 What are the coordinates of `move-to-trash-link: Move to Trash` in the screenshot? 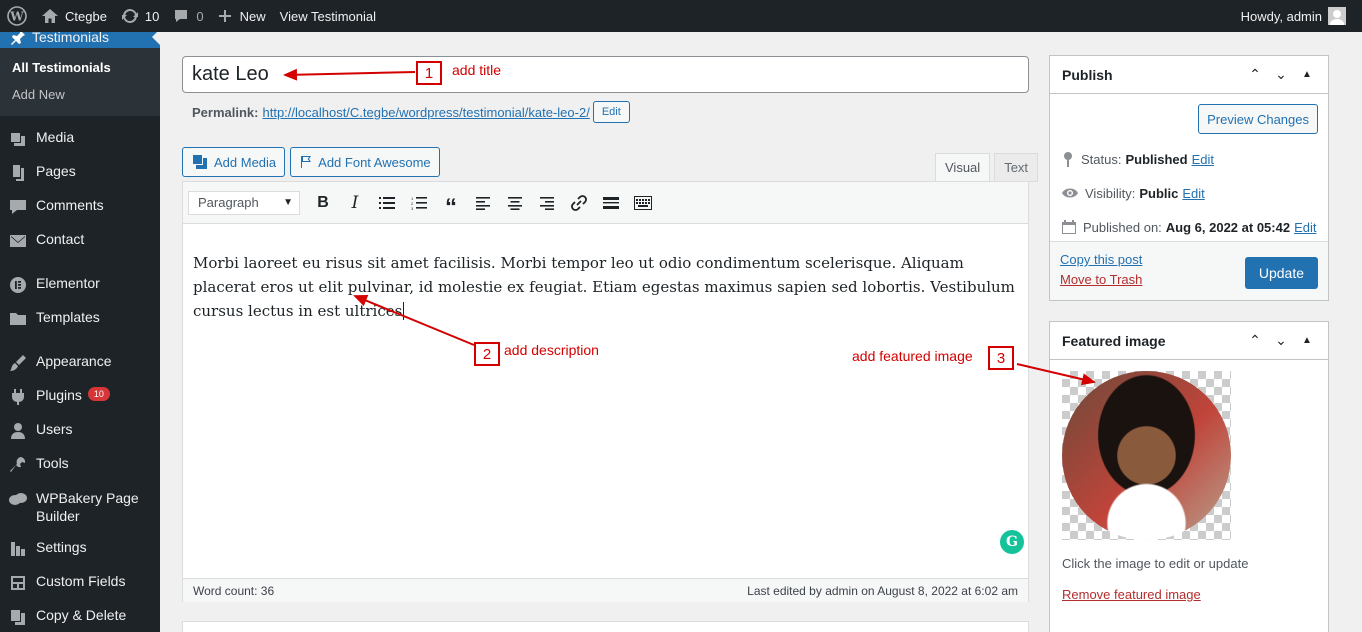 It's located at (1101, 279).